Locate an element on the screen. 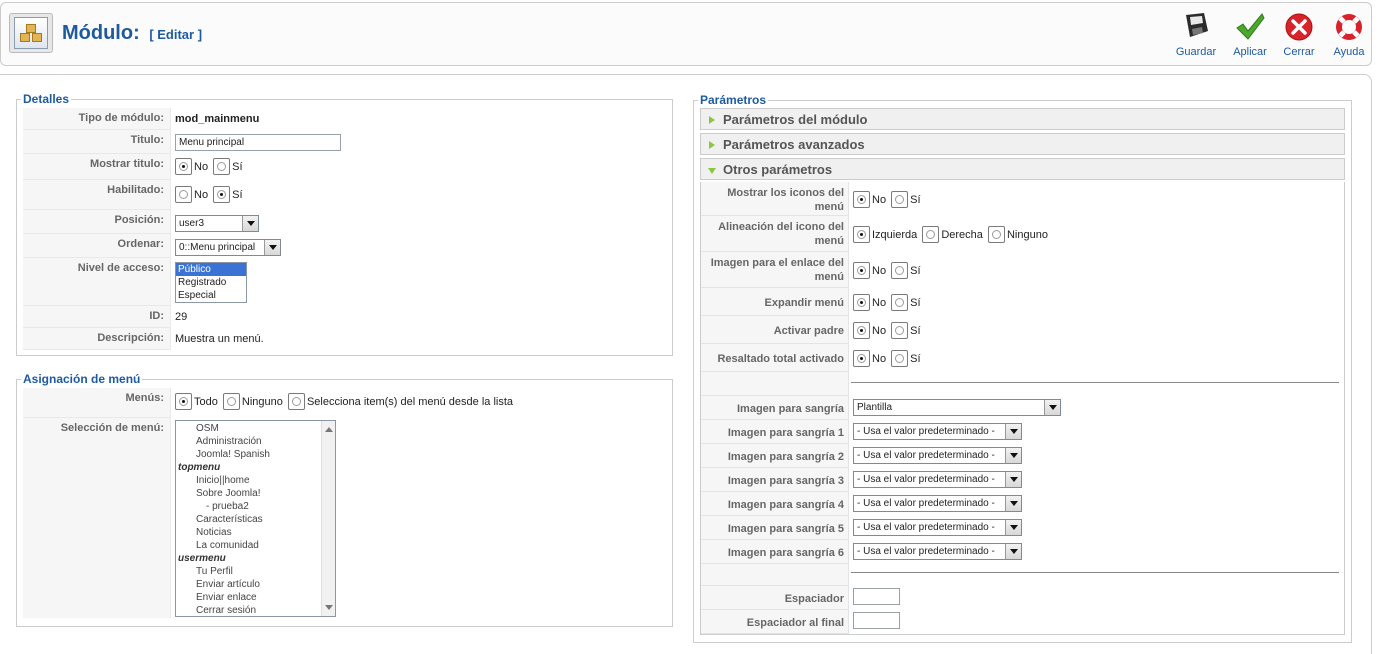 This screenshot has height=654, width=1379. link-image-no-radio is located at coordinates (861, 270).